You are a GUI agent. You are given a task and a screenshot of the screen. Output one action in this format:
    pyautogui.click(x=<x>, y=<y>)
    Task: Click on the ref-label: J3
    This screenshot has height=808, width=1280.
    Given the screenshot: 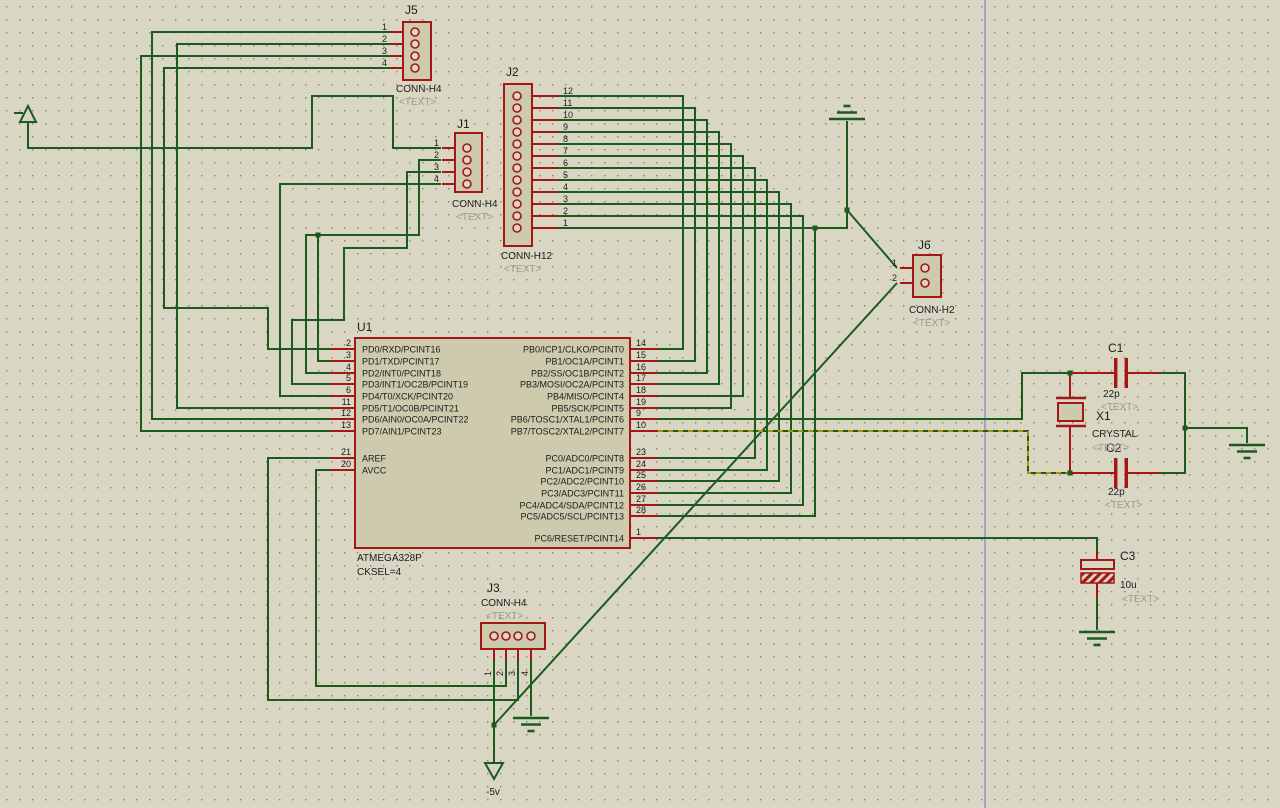 What is the action you would take?
    pyautogui.click(x=493, y=588)
    